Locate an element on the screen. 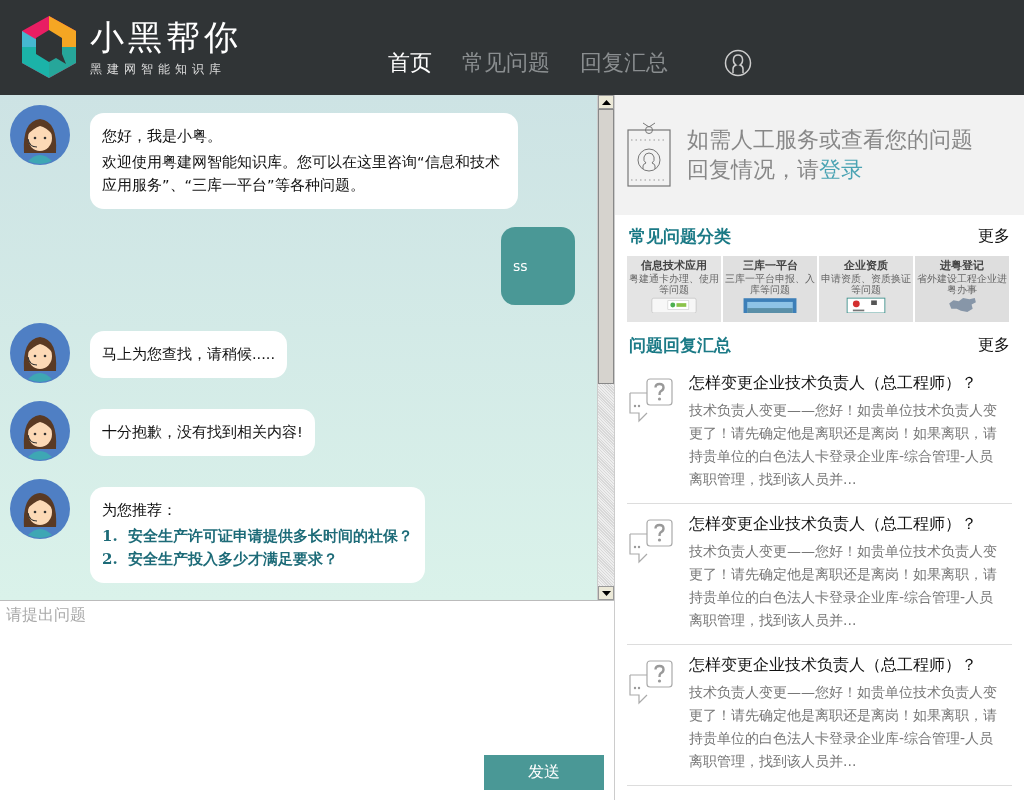 The image size is (1024, 800). message-text: ss is located at coordinates (520, 266).